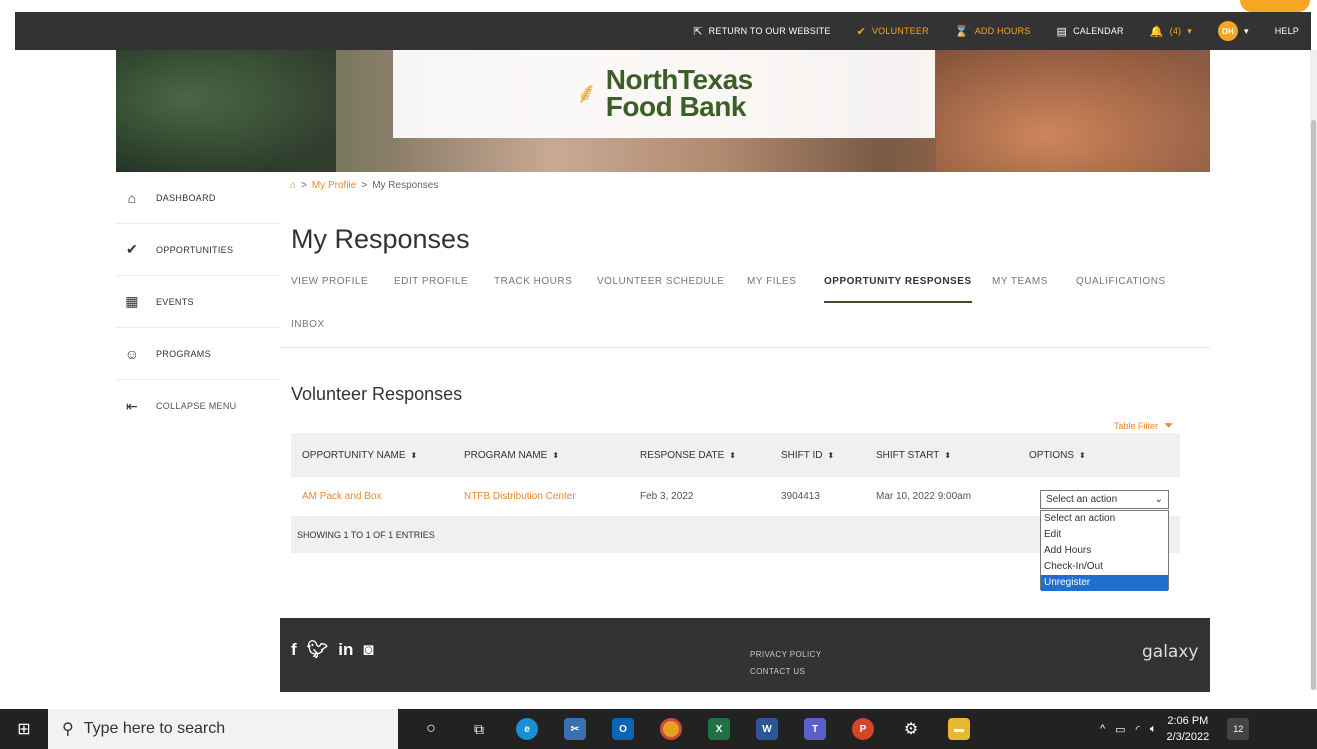  I want to click on galaxy-logo: galaxy, so click(1170, 652).